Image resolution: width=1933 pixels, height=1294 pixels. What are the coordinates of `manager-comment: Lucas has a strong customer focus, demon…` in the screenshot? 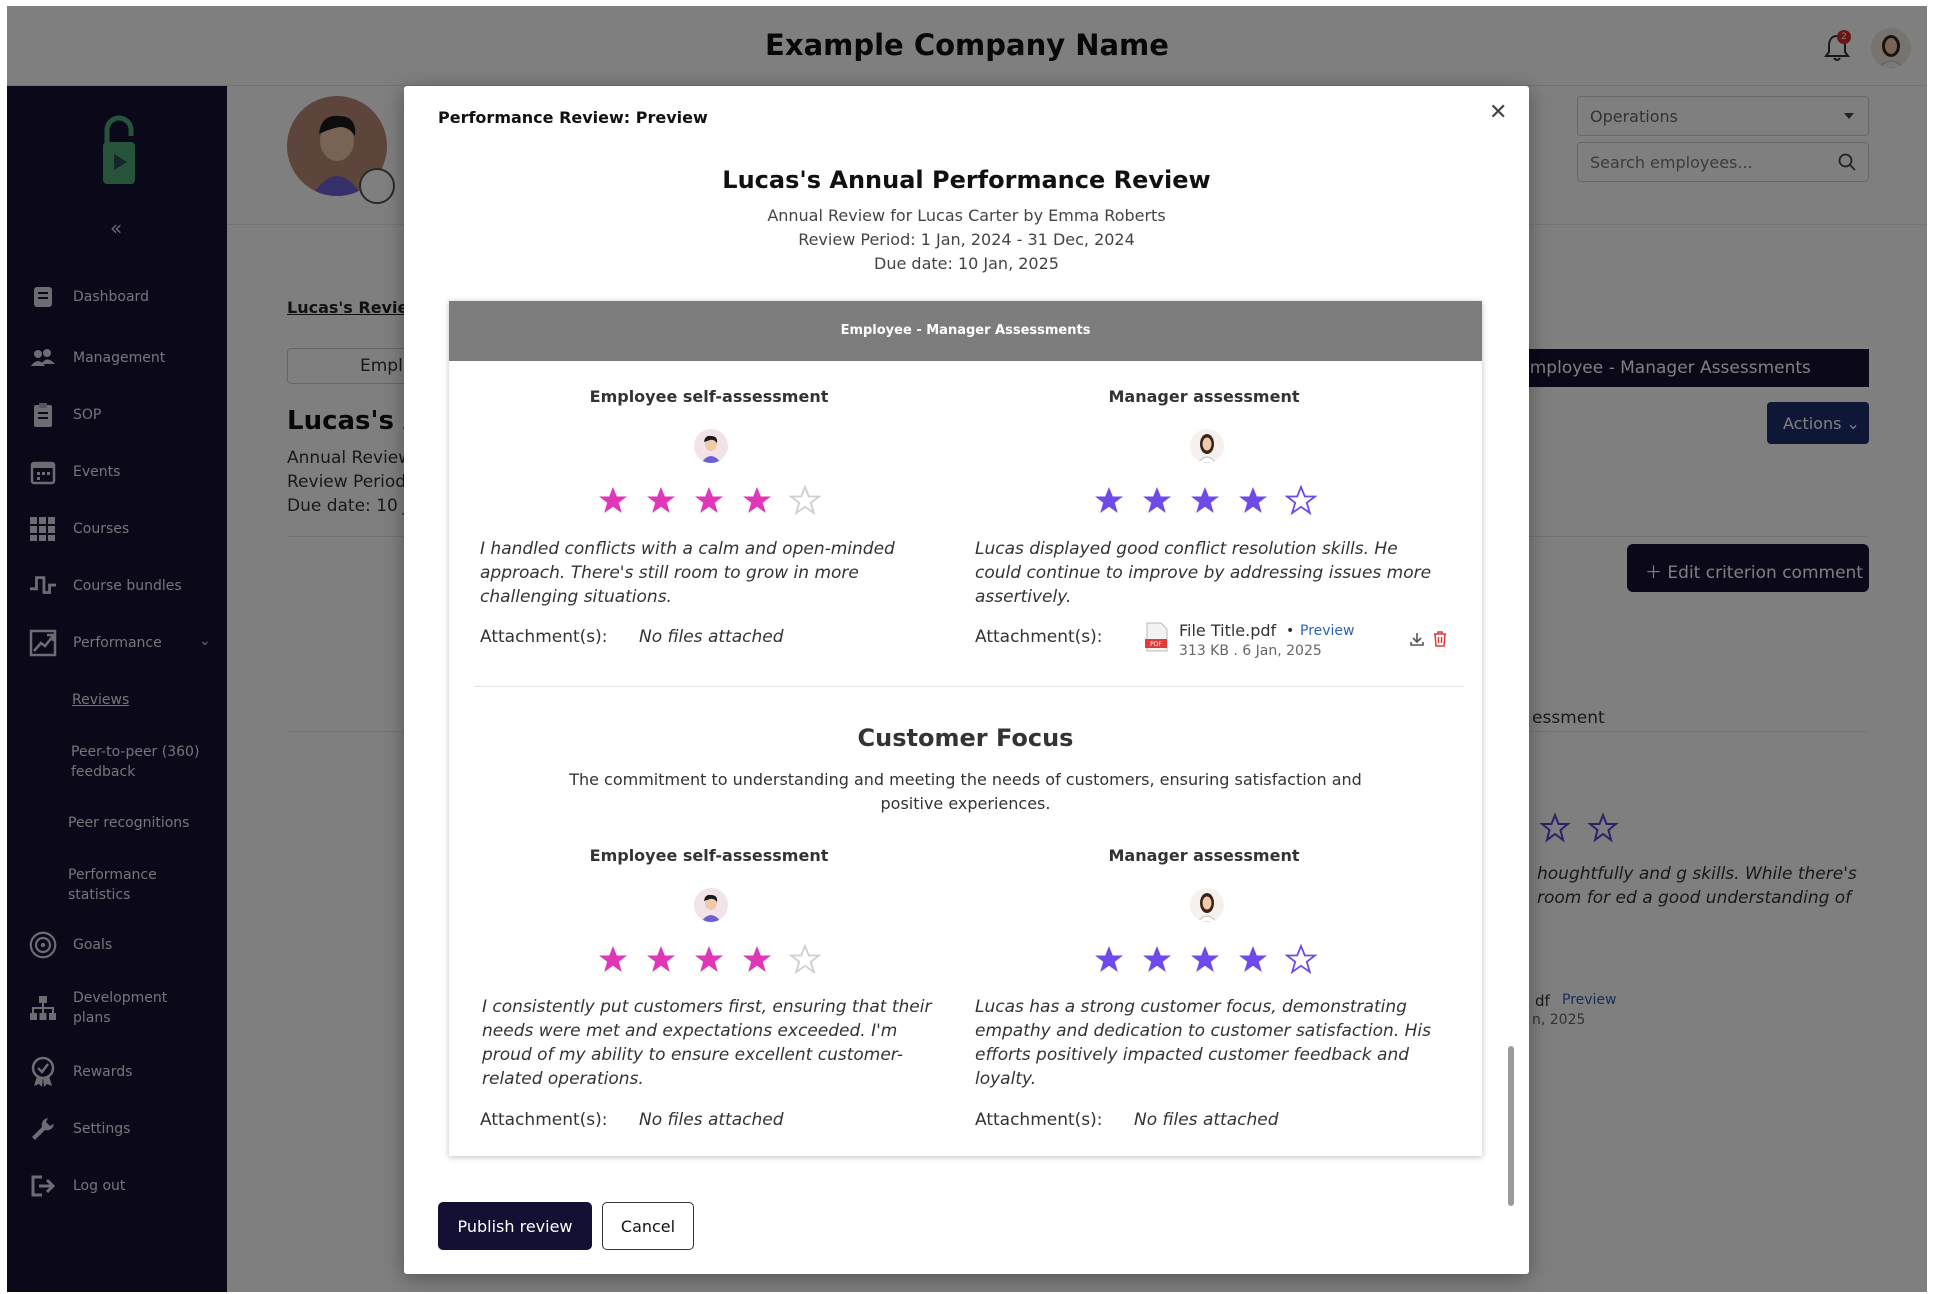 It's located at (1203, 1043).